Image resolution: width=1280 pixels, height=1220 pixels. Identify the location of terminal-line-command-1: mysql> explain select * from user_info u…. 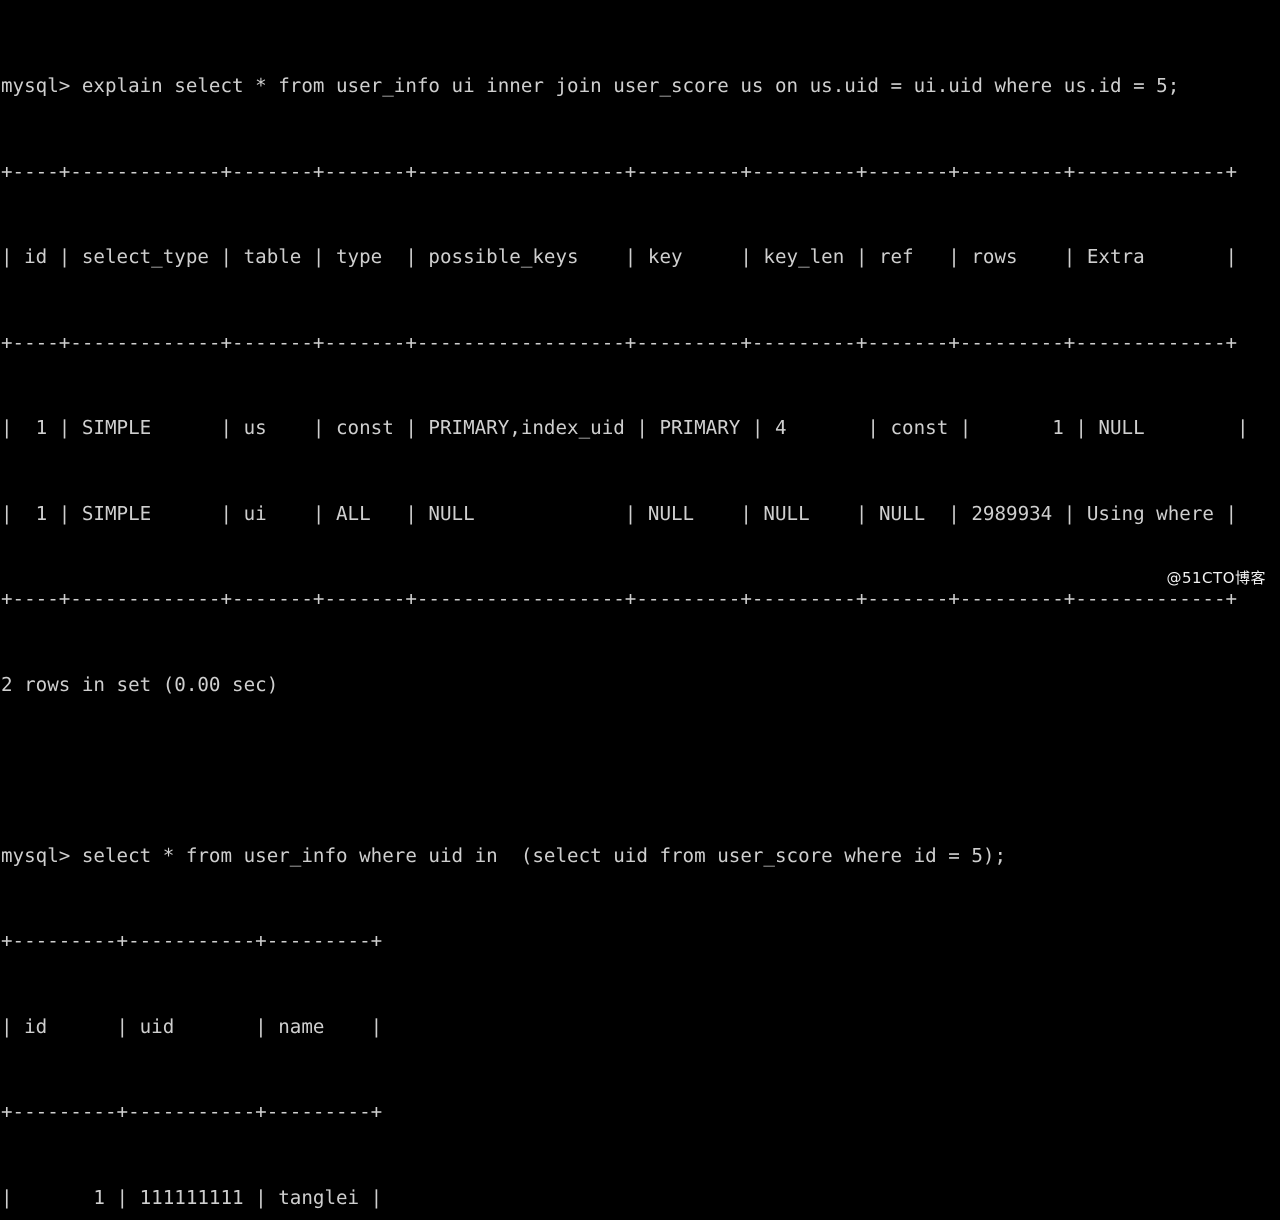
(590, 85).